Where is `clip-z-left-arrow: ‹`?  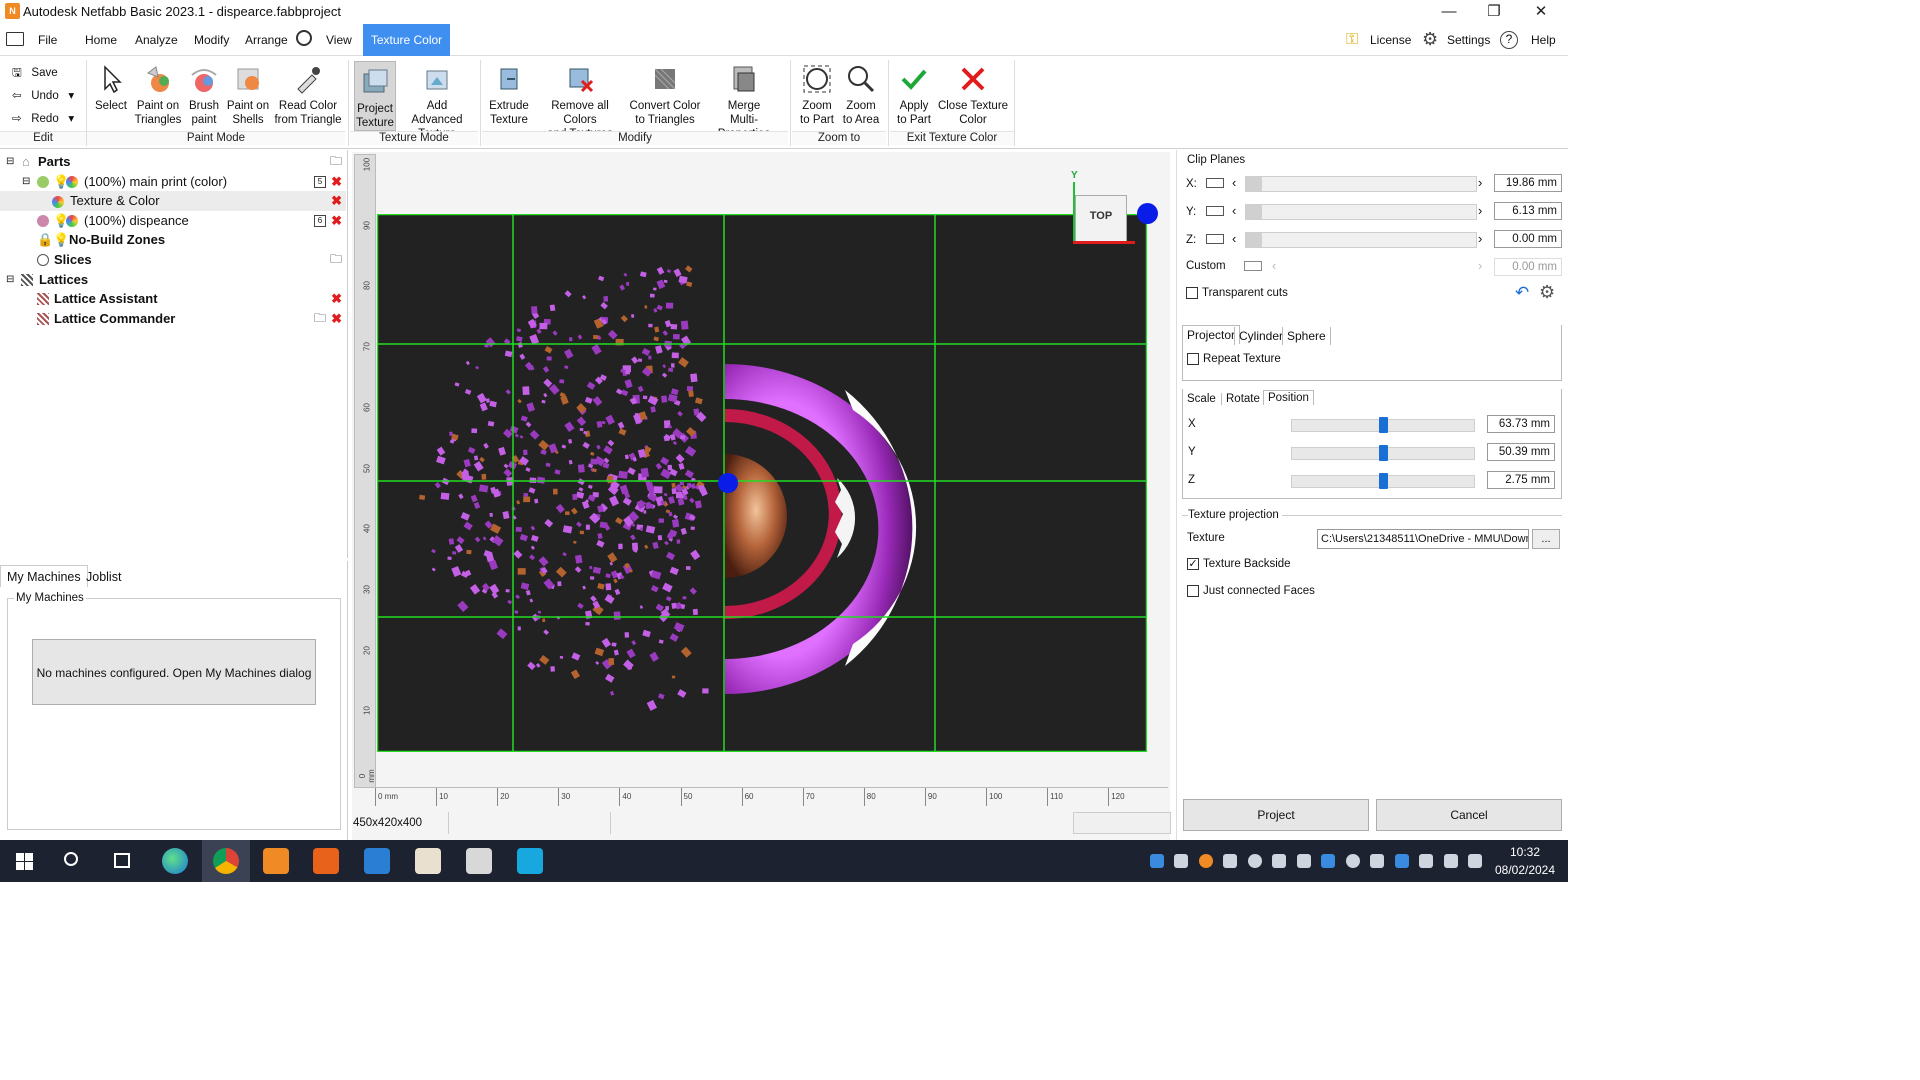
clip-z-left-arrow: ‹ is located at coordinates (1234, 238).